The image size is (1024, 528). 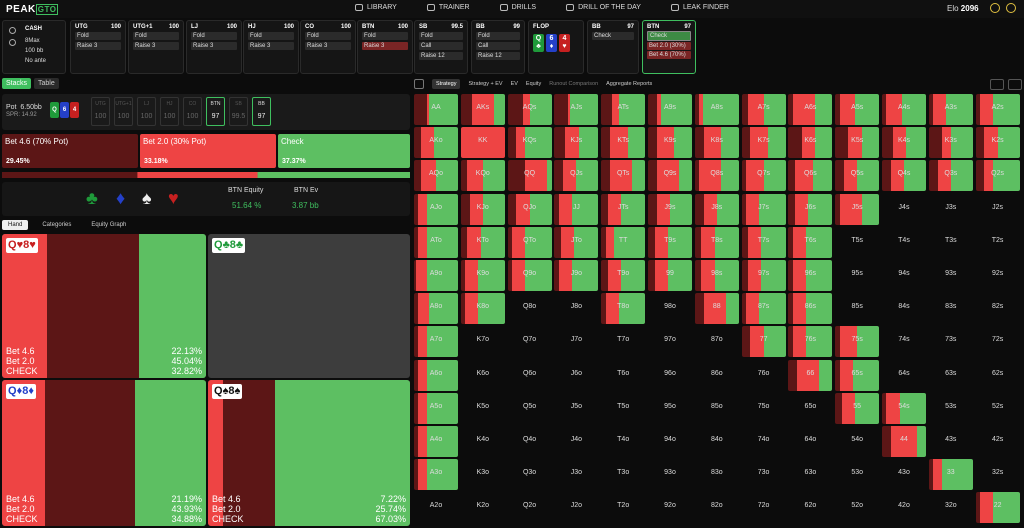 What do you see at coordinates (576, 408) in the screenshot?
I see `range-cell: J5o` at bounding box center [576, 408].